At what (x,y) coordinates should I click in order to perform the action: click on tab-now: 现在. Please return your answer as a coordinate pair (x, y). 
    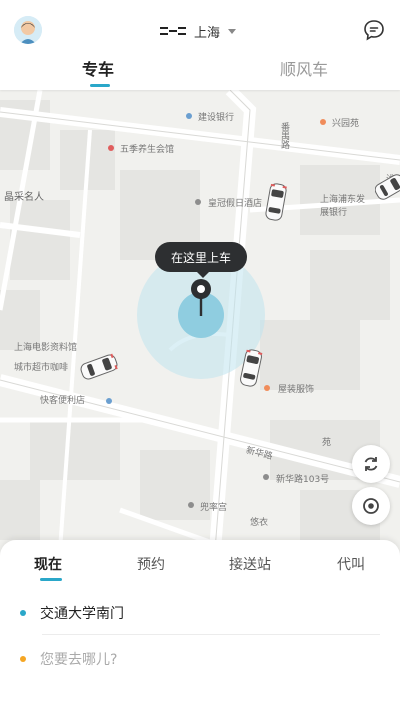
    Looking at the image, I should click on (48, 564).